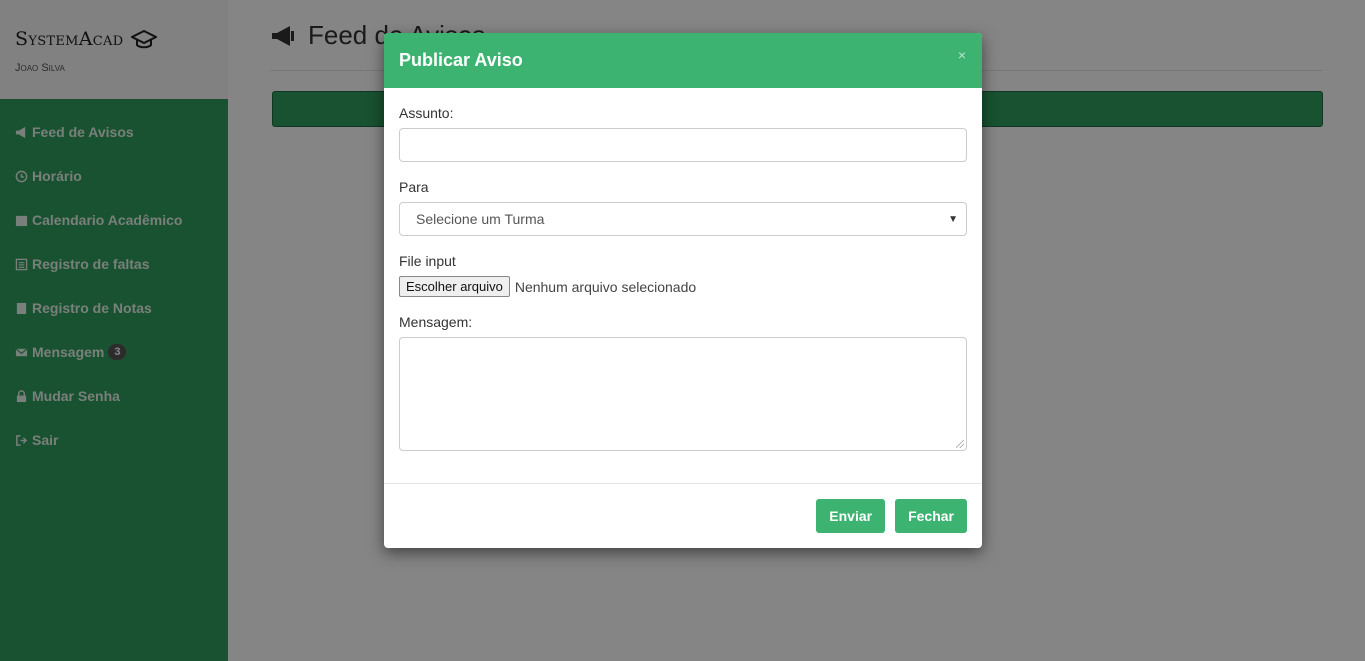 The height and width of the screenshot is (661, 1365). Describe the element at coordinates (683, 394) in the screenshot. I see `message-textarea` at that location.